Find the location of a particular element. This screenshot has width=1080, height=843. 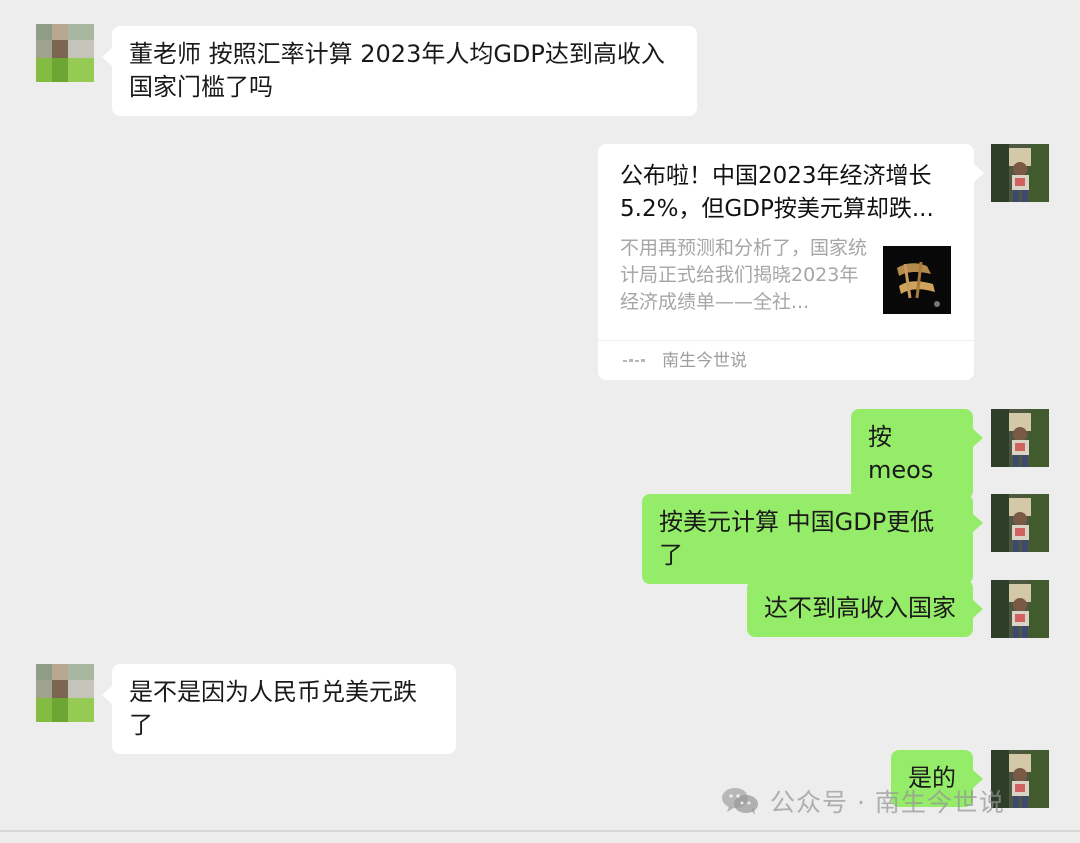

message-text: 按美元计算 中国GDP更低了 is located at coordinates (797, 538).